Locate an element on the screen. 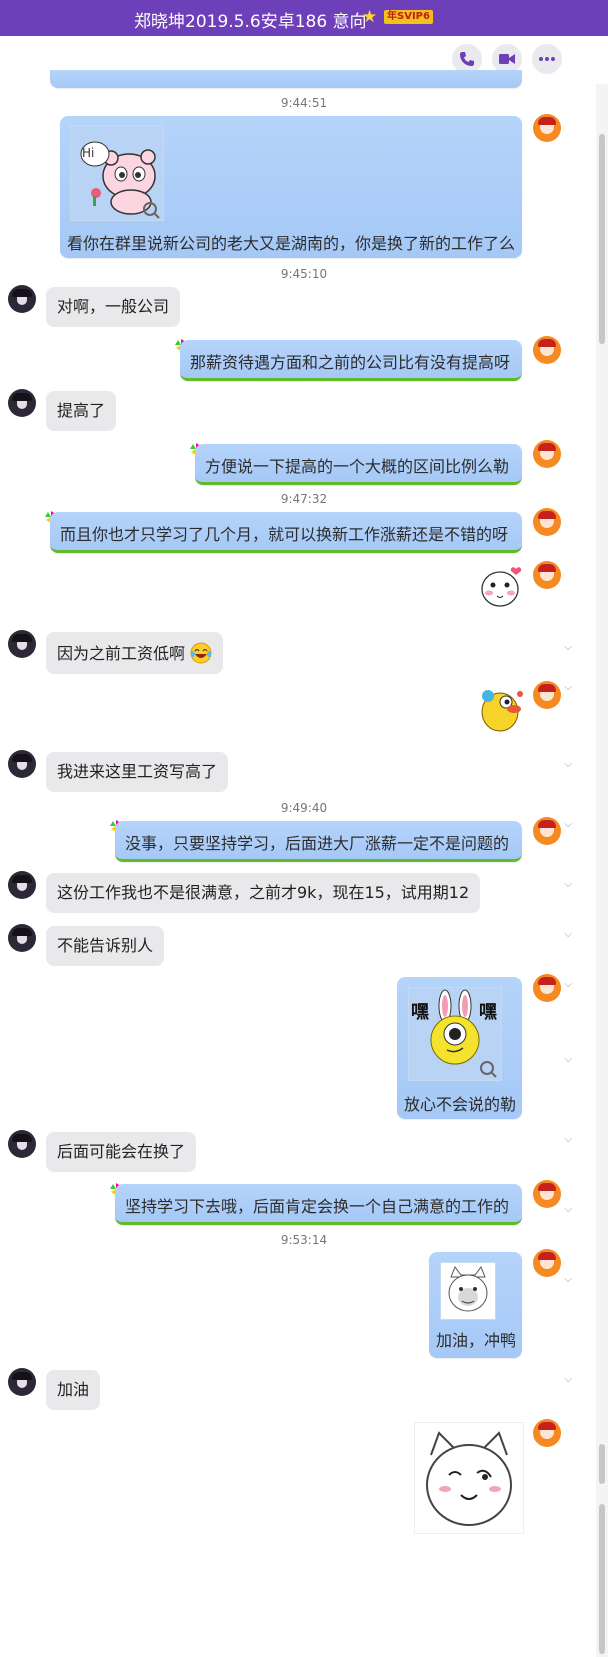  message-bubble-mine: 嘿 嘿 放心不会说的勒 is located at coordinates (459, 1048).